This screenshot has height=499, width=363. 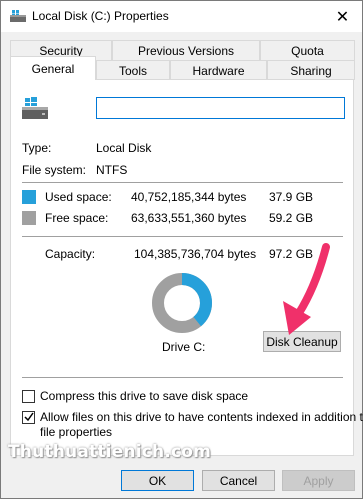 I want to click on window-title: Local Disk (C:) Properties, so click(x=100, y=16).